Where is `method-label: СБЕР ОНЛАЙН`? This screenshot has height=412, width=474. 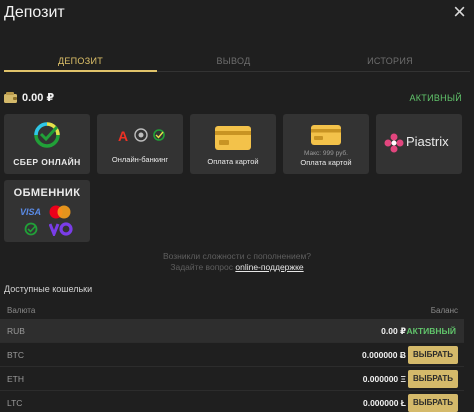 method-label: СБЕР ОНЛАЙН is located at coordinates (47, 162).